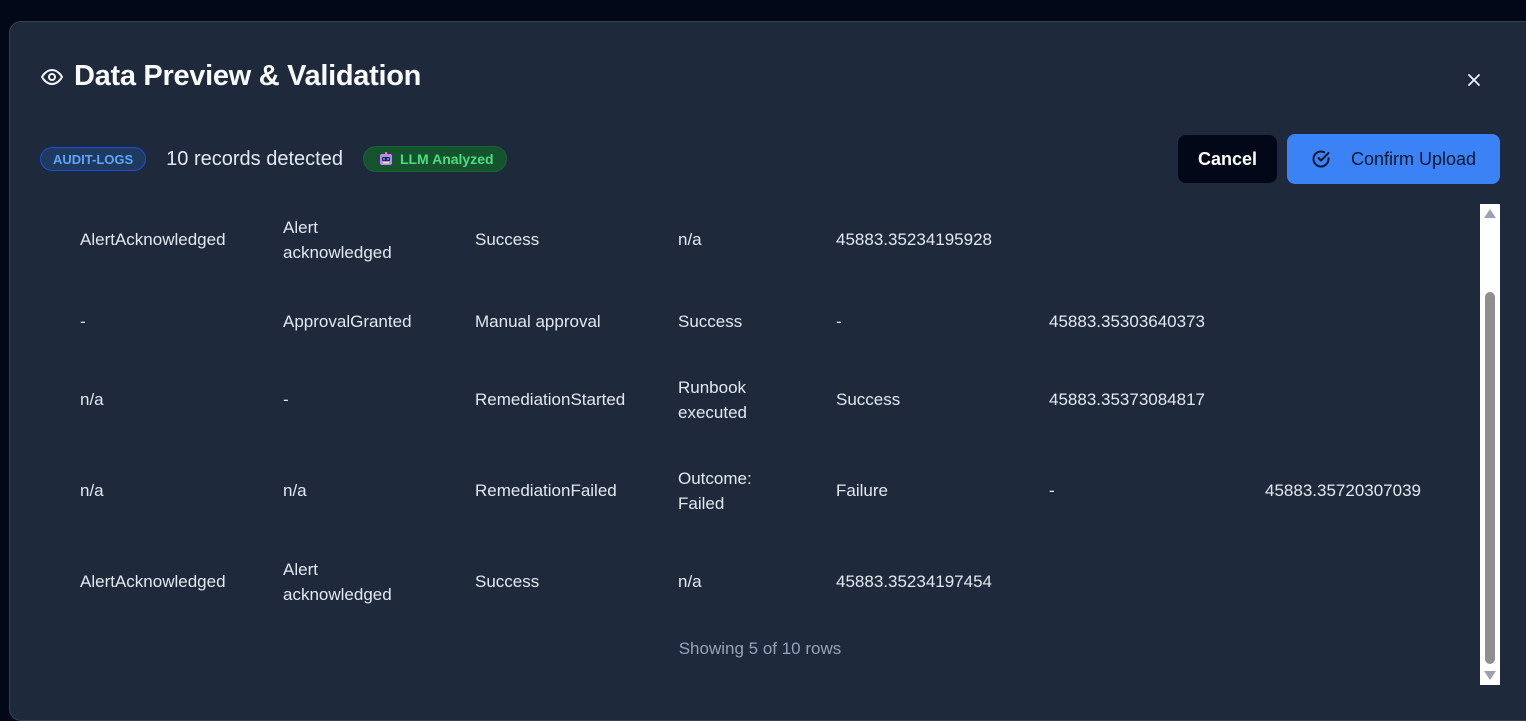 The width and height of the screenshot is (1526, 721). Describe the element at coordinates (1227, 159) in the screenshot. I see `cancel-button: Cancel` at that location.